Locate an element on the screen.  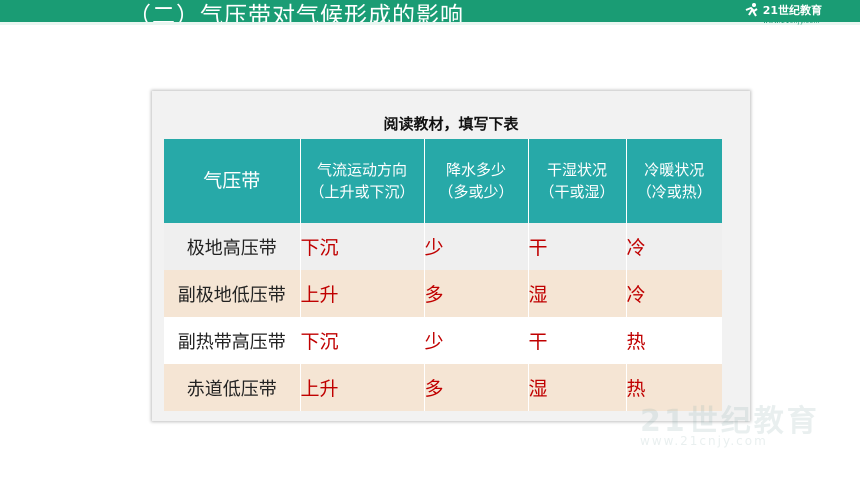
table-row: 副热带高压带 下沉 少 干 热 is located at coordinates (443, 340).